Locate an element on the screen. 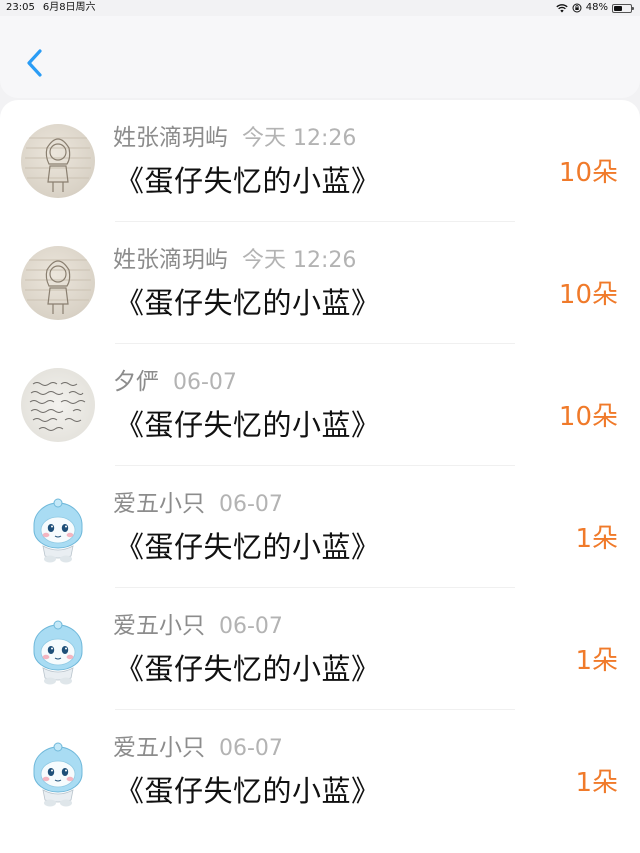  status-bar: 23:05 6月8日周六 48% is located at coordinates (320, 8).